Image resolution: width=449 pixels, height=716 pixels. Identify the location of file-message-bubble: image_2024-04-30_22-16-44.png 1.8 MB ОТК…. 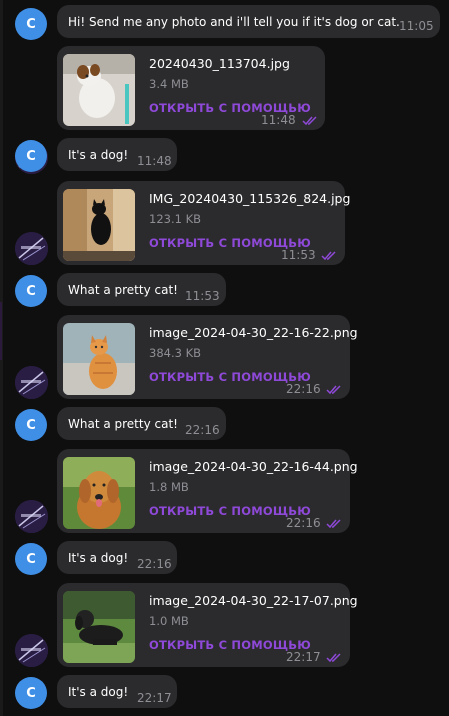
(207, 491).